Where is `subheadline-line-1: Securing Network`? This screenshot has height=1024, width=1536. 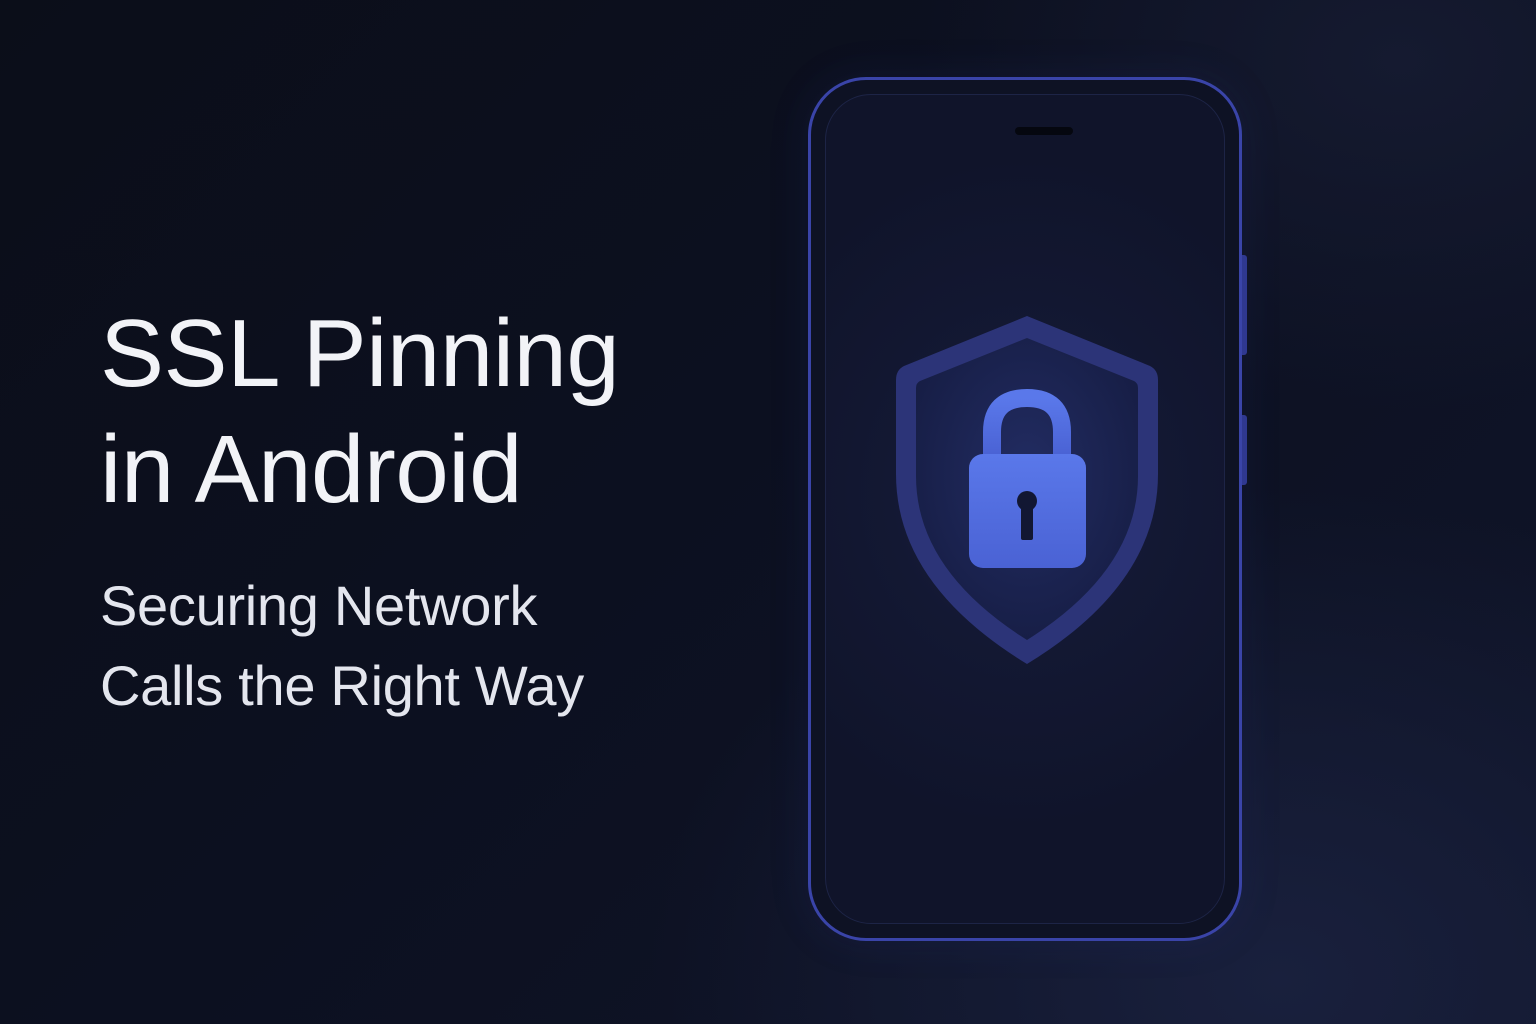 subheadline-line-1: Securing Network is located at coordinates (319, 605).